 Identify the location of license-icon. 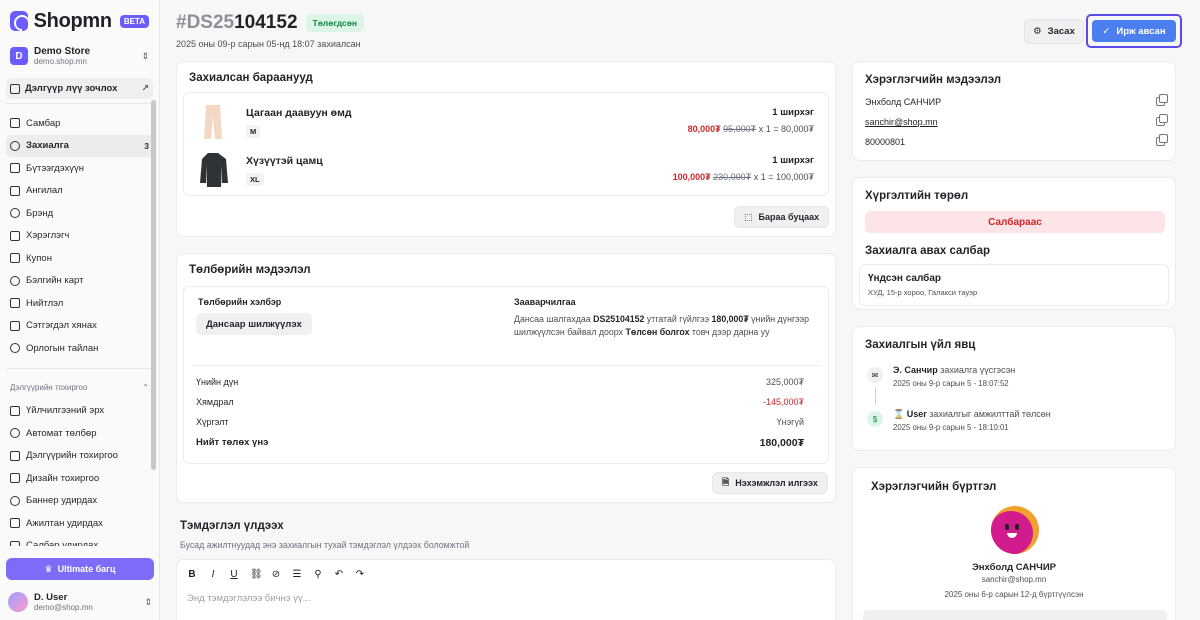
(15, 410).